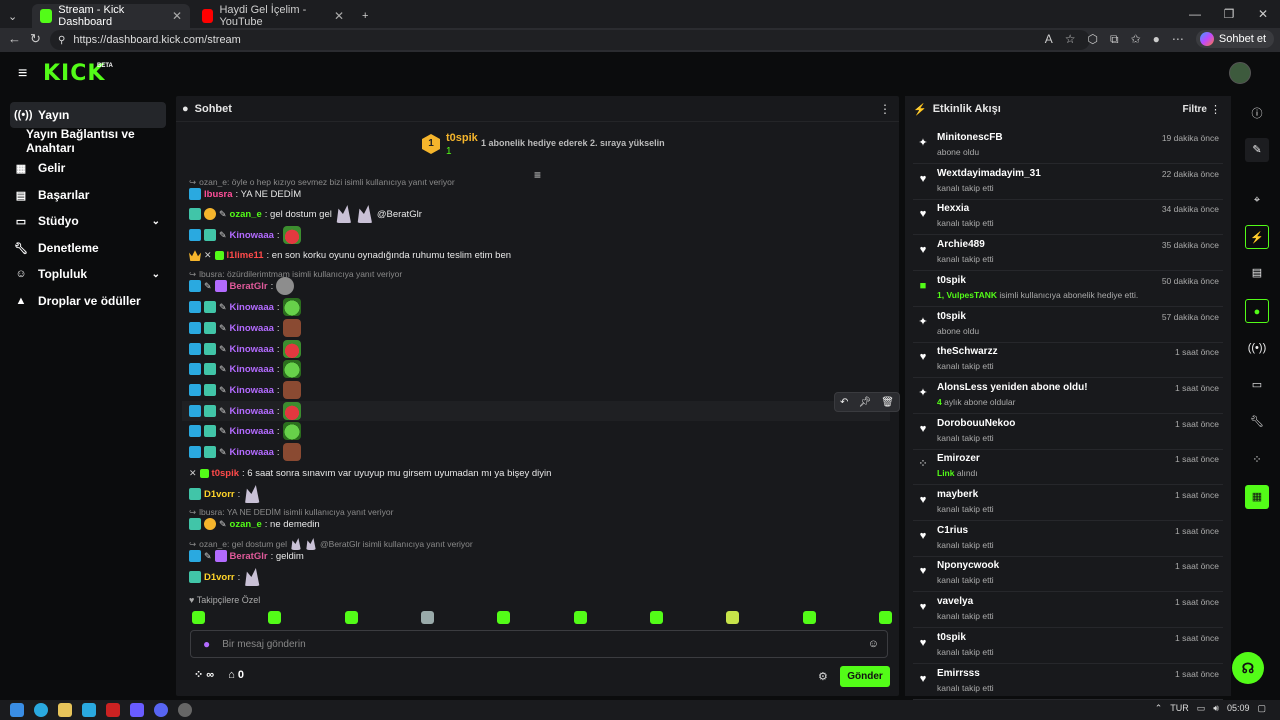 This screenshot has width=1280, height=720. What do you see at coordinates (952, 530) in the screenshot?
I see `event-username: C1rius` at bounding box center [952, 530].